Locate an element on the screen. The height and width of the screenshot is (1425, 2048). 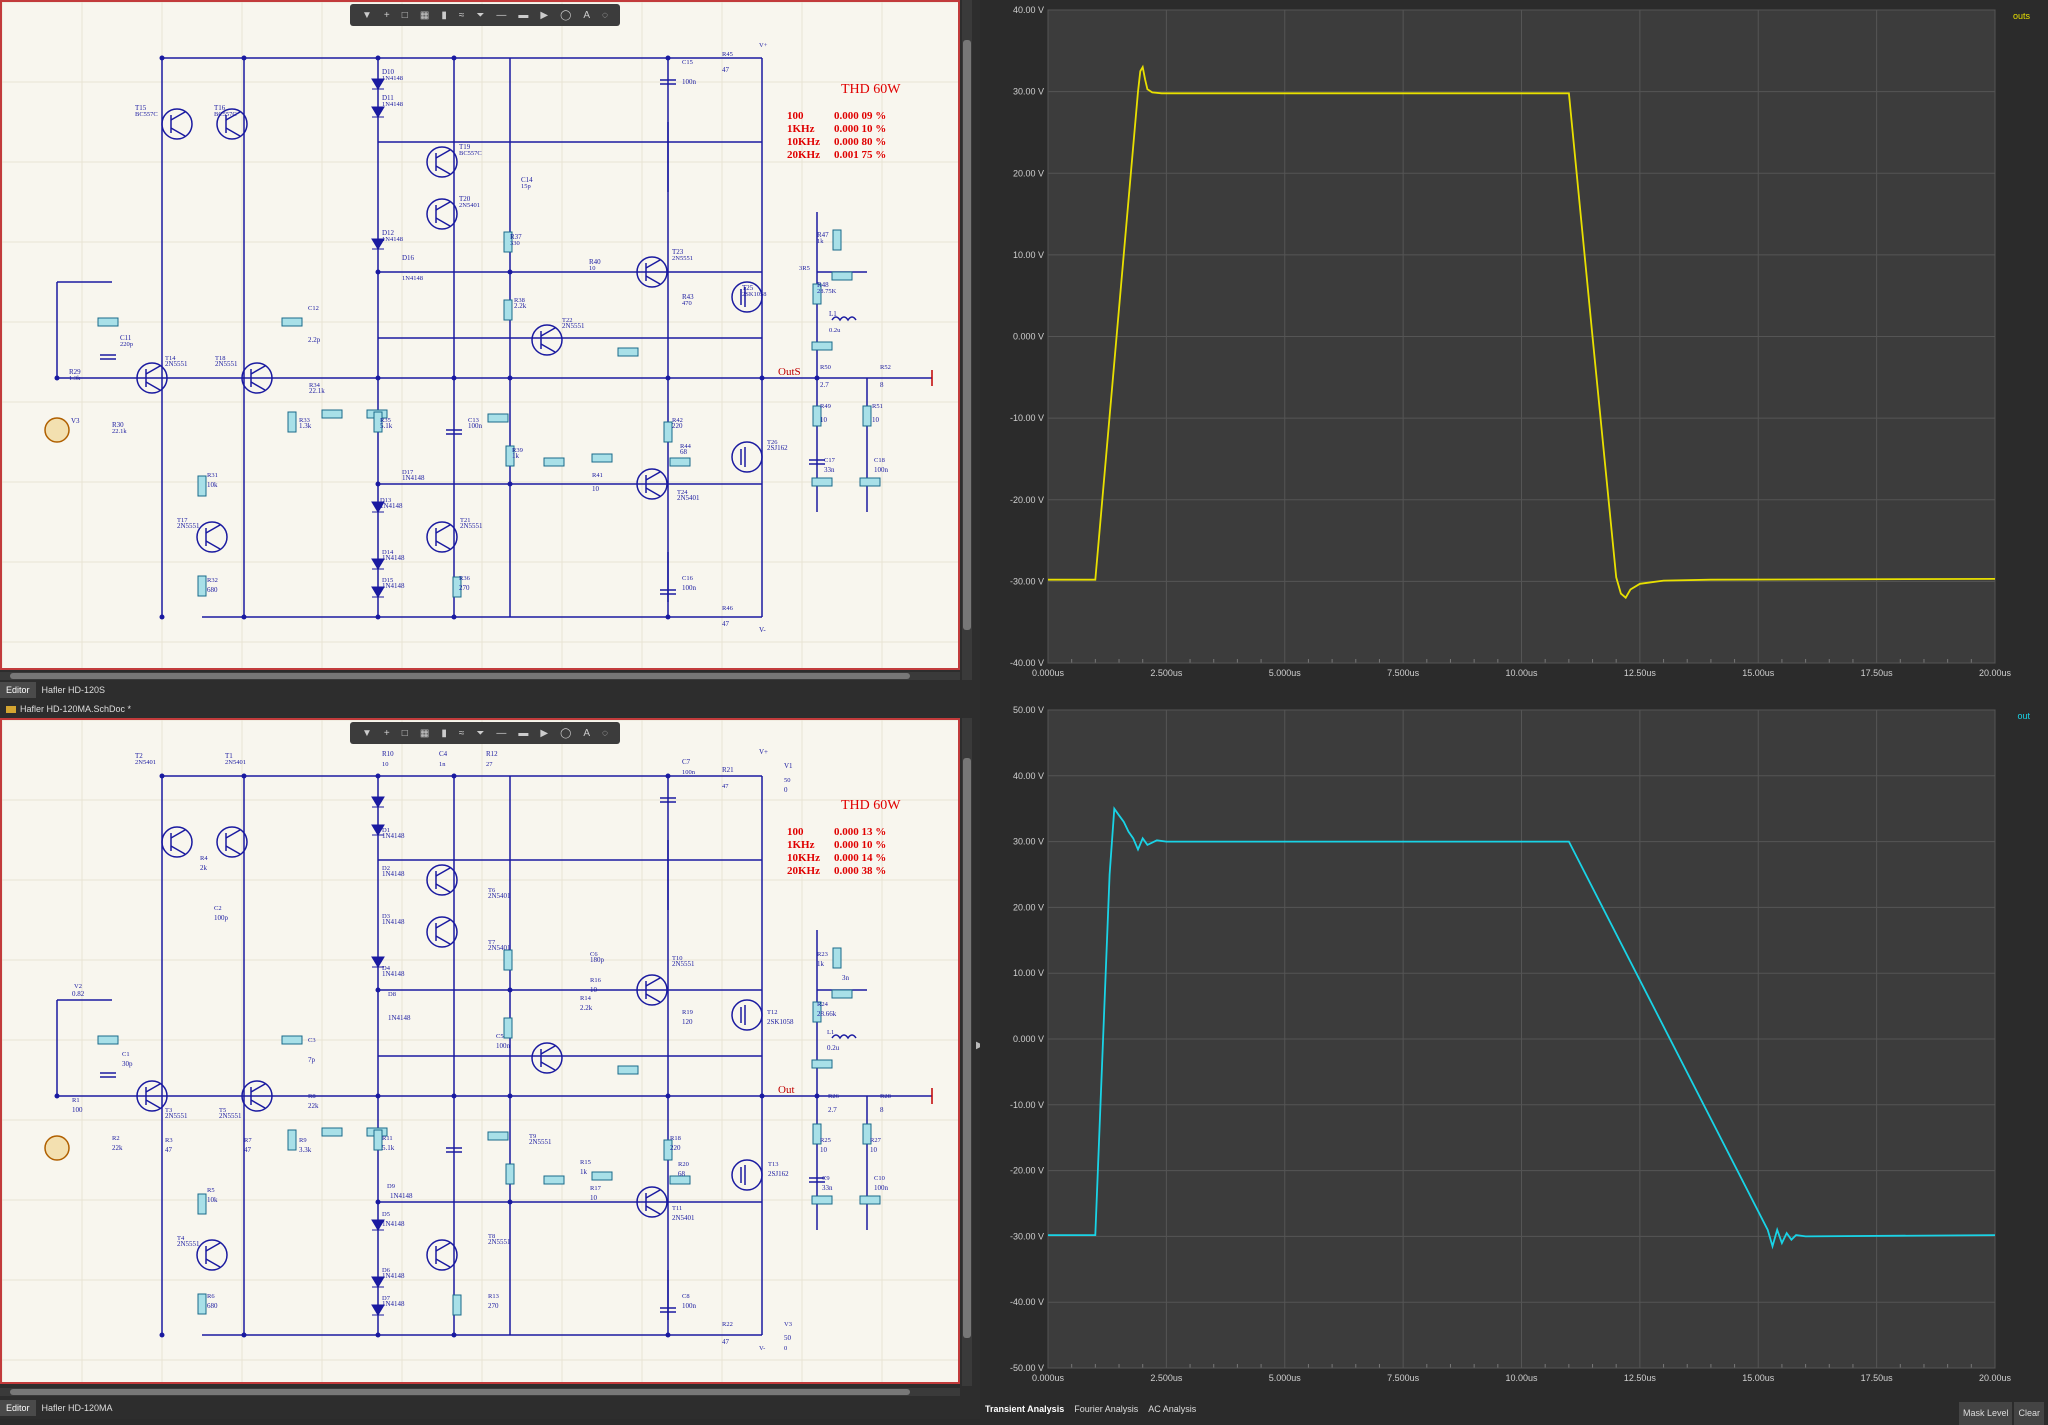
component-label: 220p is located at coordinates (126, 344).